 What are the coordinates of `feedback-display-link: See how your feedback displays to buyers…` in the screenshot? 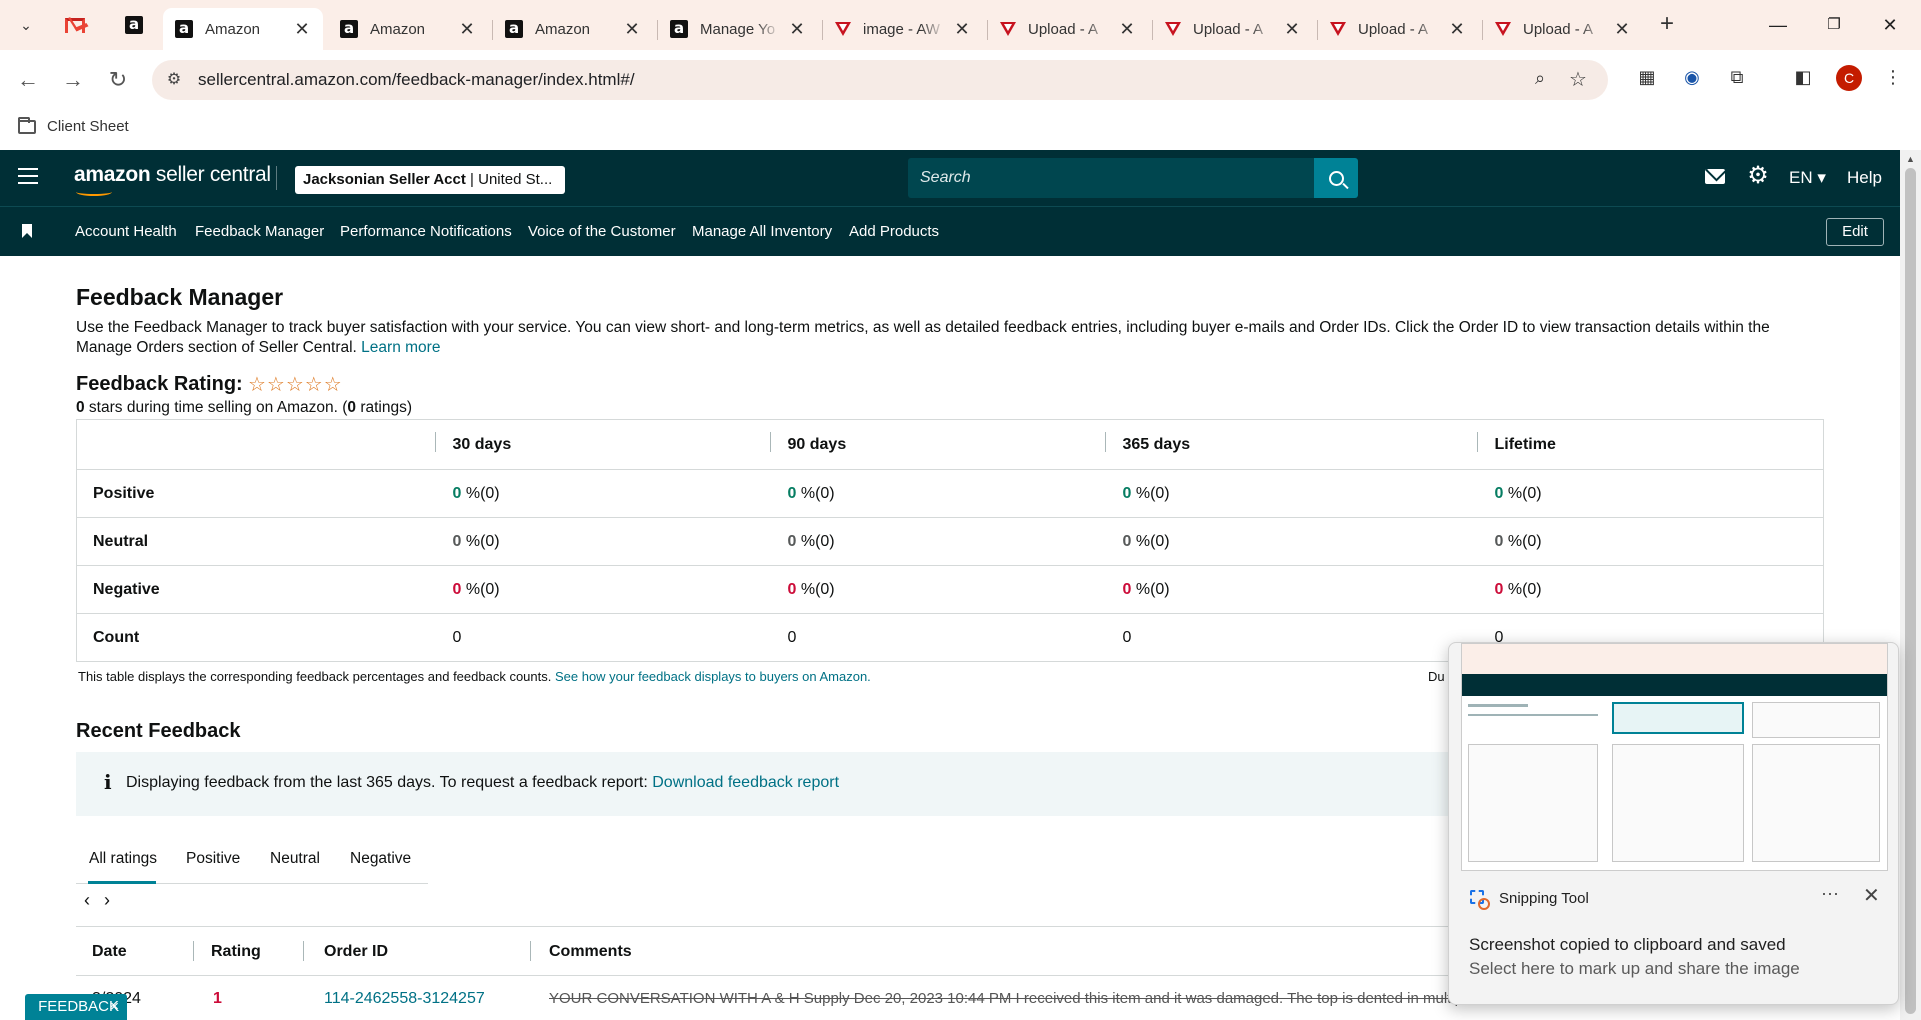 It's located at (713, 676).